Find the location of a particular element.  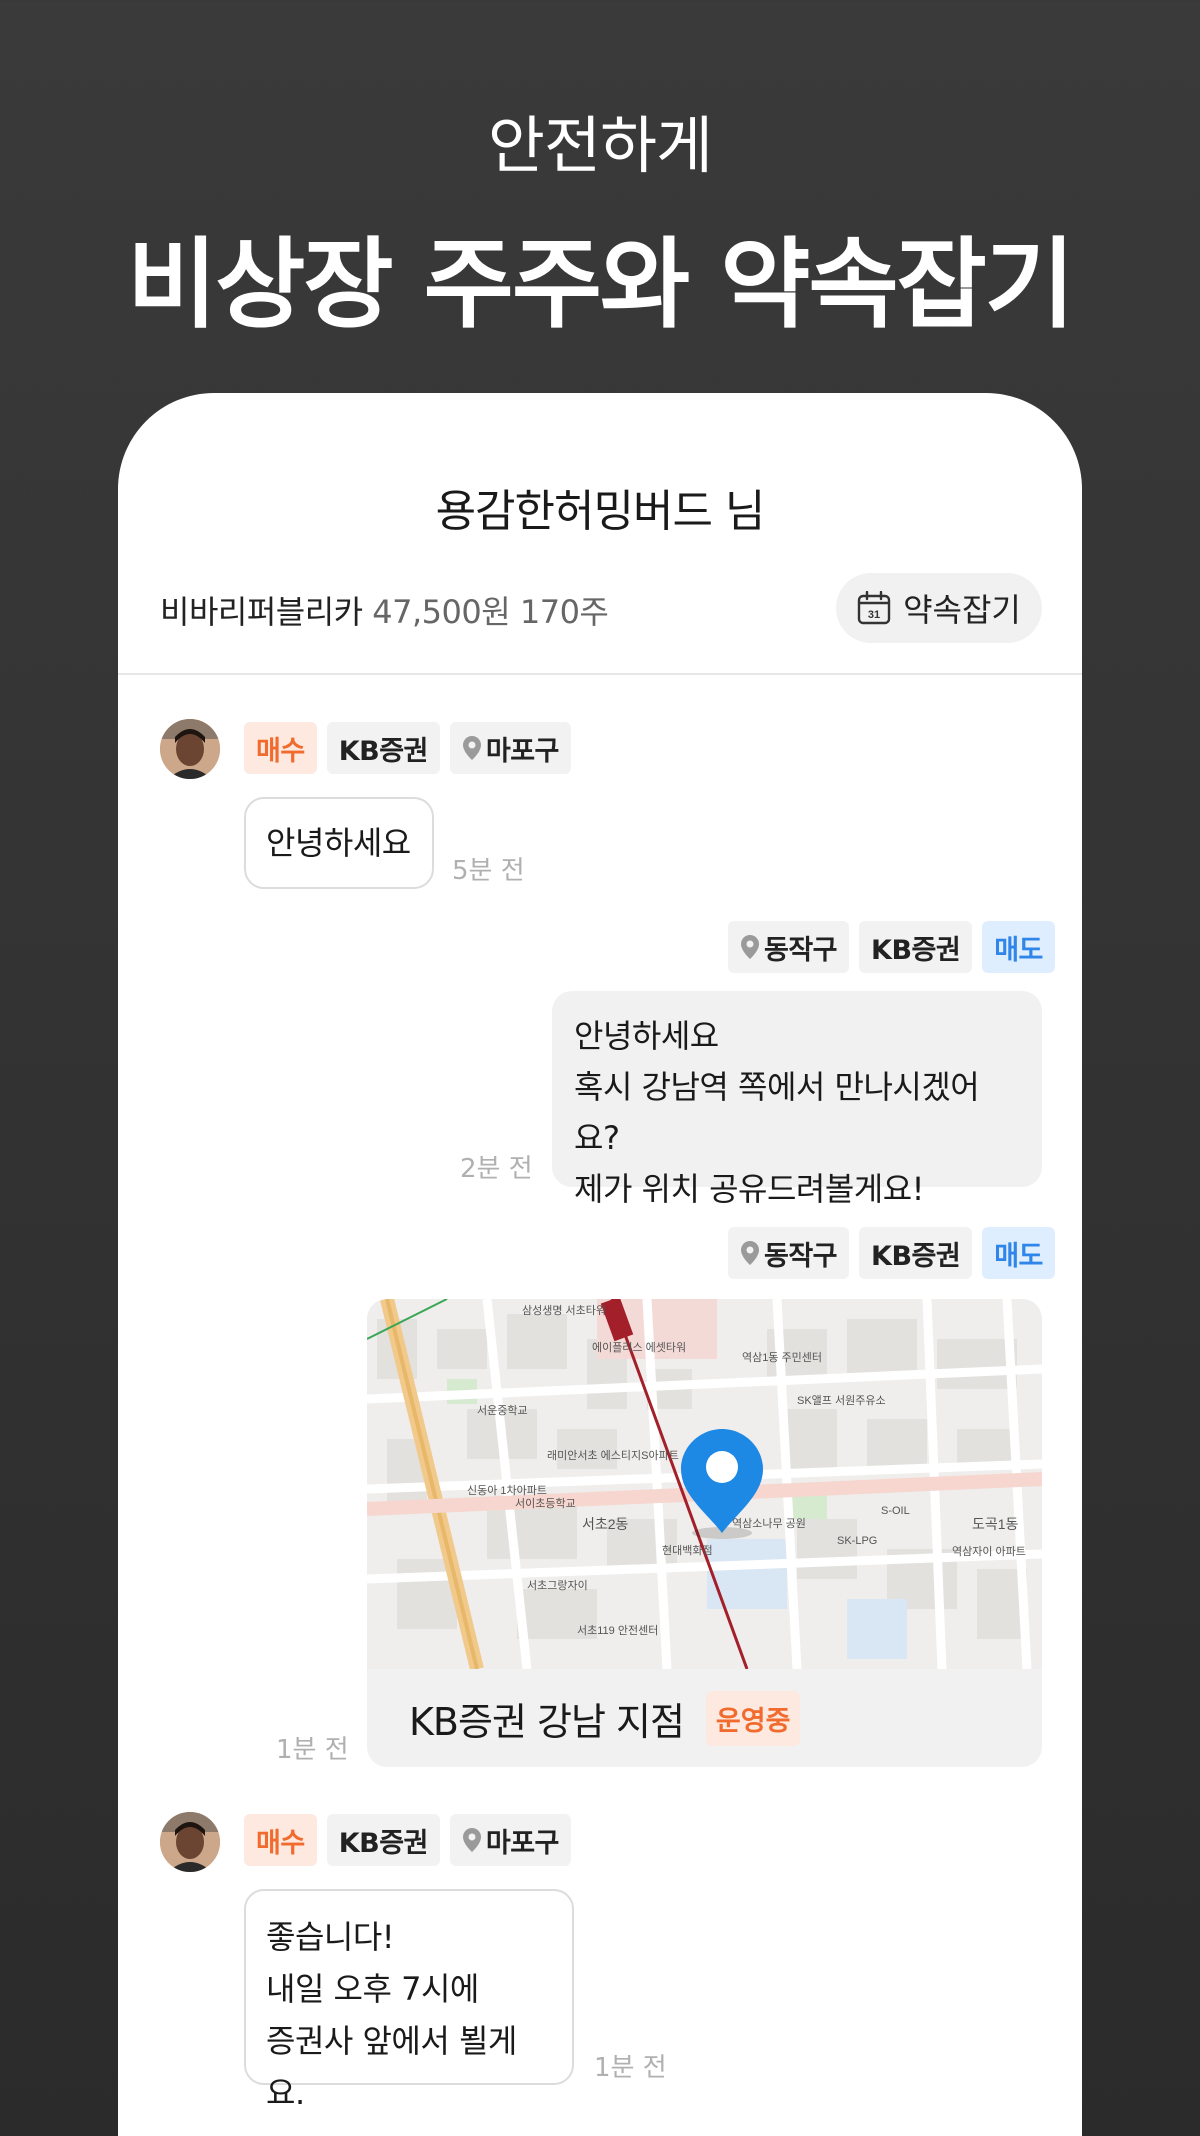

open-status-badge: 운영중 is located at coordinates (753, 1718).